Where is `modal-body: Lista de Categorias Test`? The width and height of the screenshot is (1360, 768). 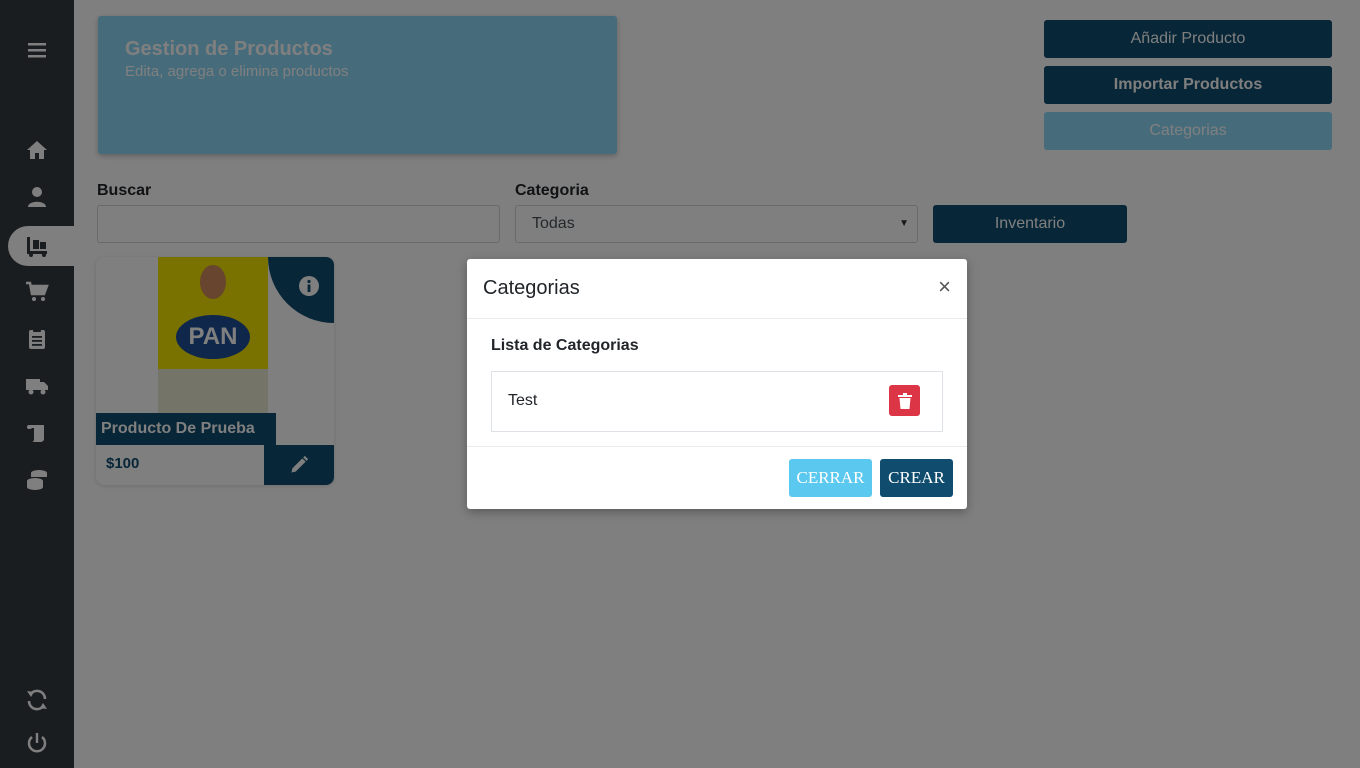 modal-body: Lista de Categorias Test is located at coordinates (717, 383).